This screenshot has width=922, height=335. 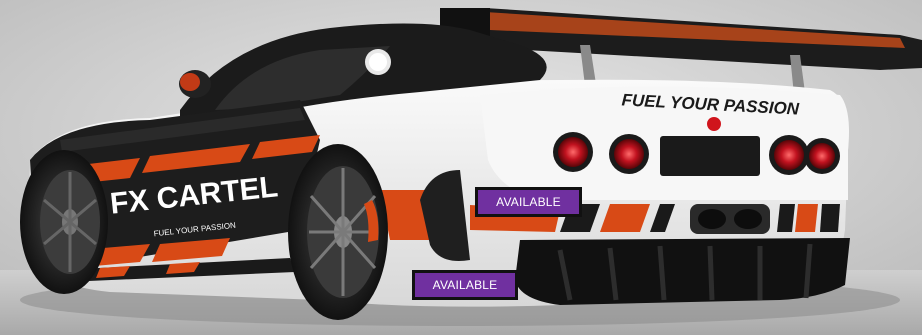 What do you see at coordinates (730, 219) in the screenshot?
I see `exhaust-pipes` at bounding box center [730, 219].